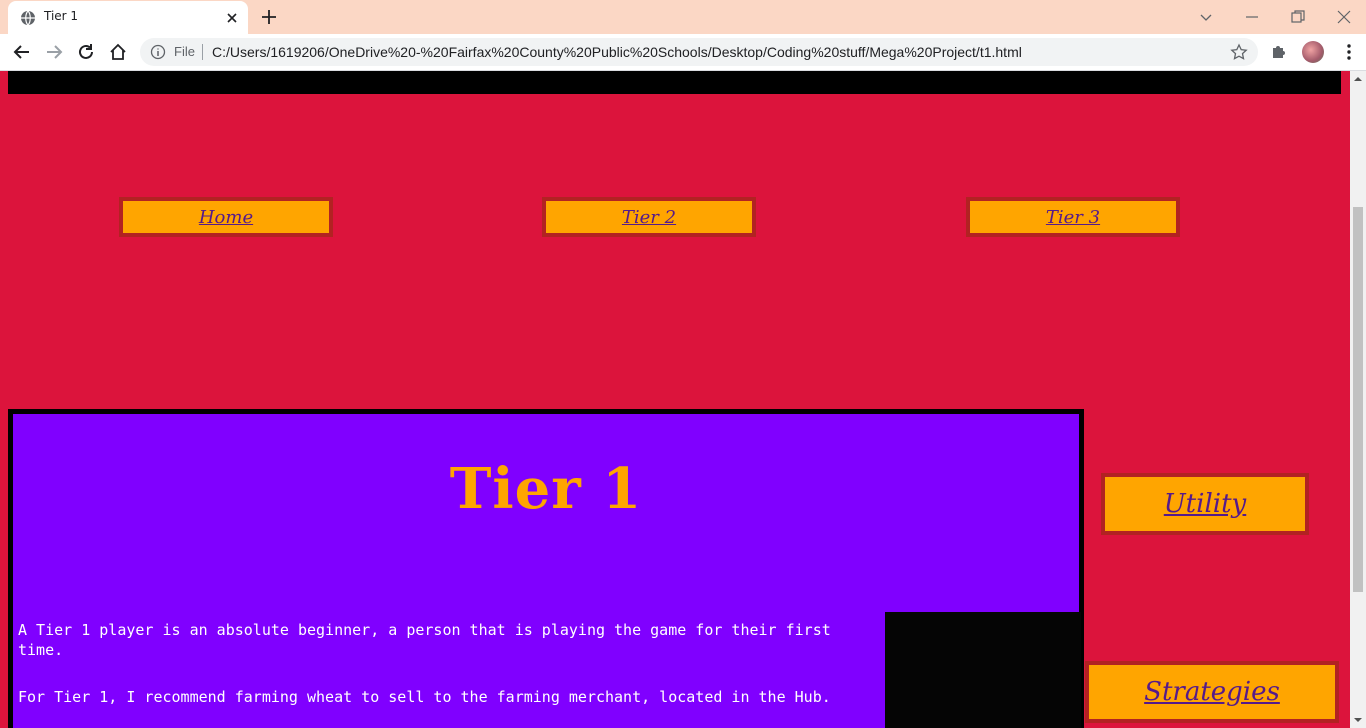 Image resolution: width=1366 pixels, height=728 pixels. What do you see at coordinates (1358, 720) in the screenshot?
I see `scroll-down-icon` at bounding box center [1358, 720].